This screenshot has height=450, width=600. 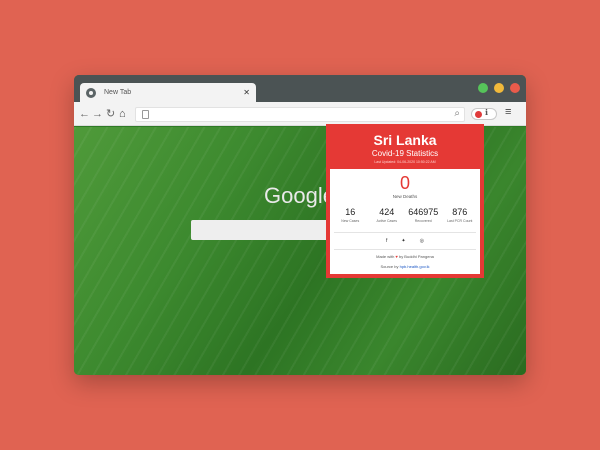 What do you see at coordinates (386, 241) in the screenshot?
I see `facebook-icon: f` at bounding box center [386, 241].